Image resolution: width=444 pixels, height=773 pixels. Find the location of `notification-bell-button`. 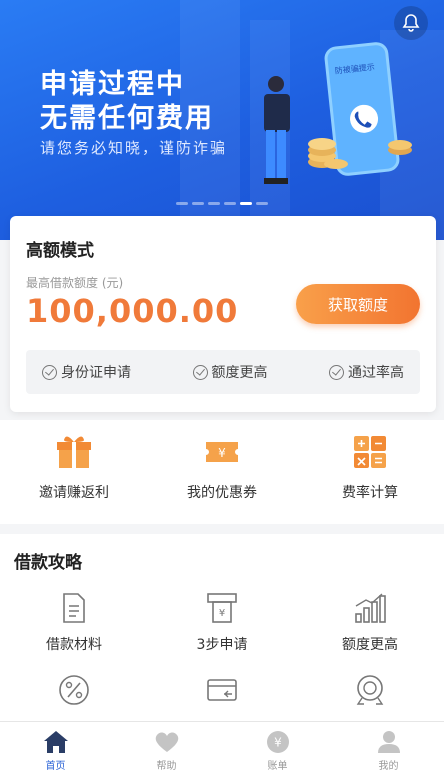

notification-bell-button is located at coordinates (411, 23).